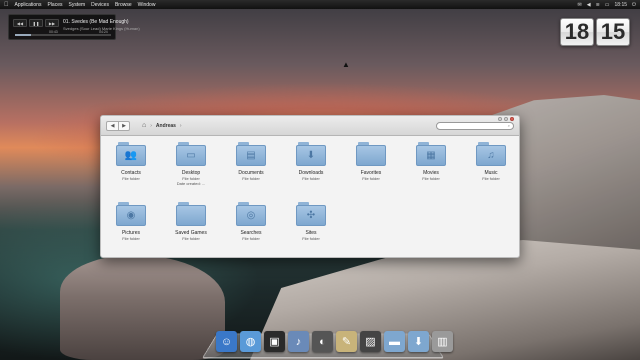 Image resolution: width=640 pixels, height=360 pixels. I want to click on folder-item-sites: ✣ Sites File folder, so click(311, 228).